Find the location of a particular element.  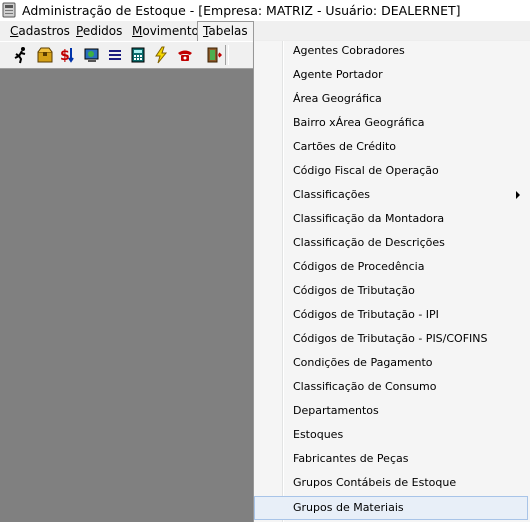

menu-pedidos-mnemonic: P is located at coordinates (79, 31).